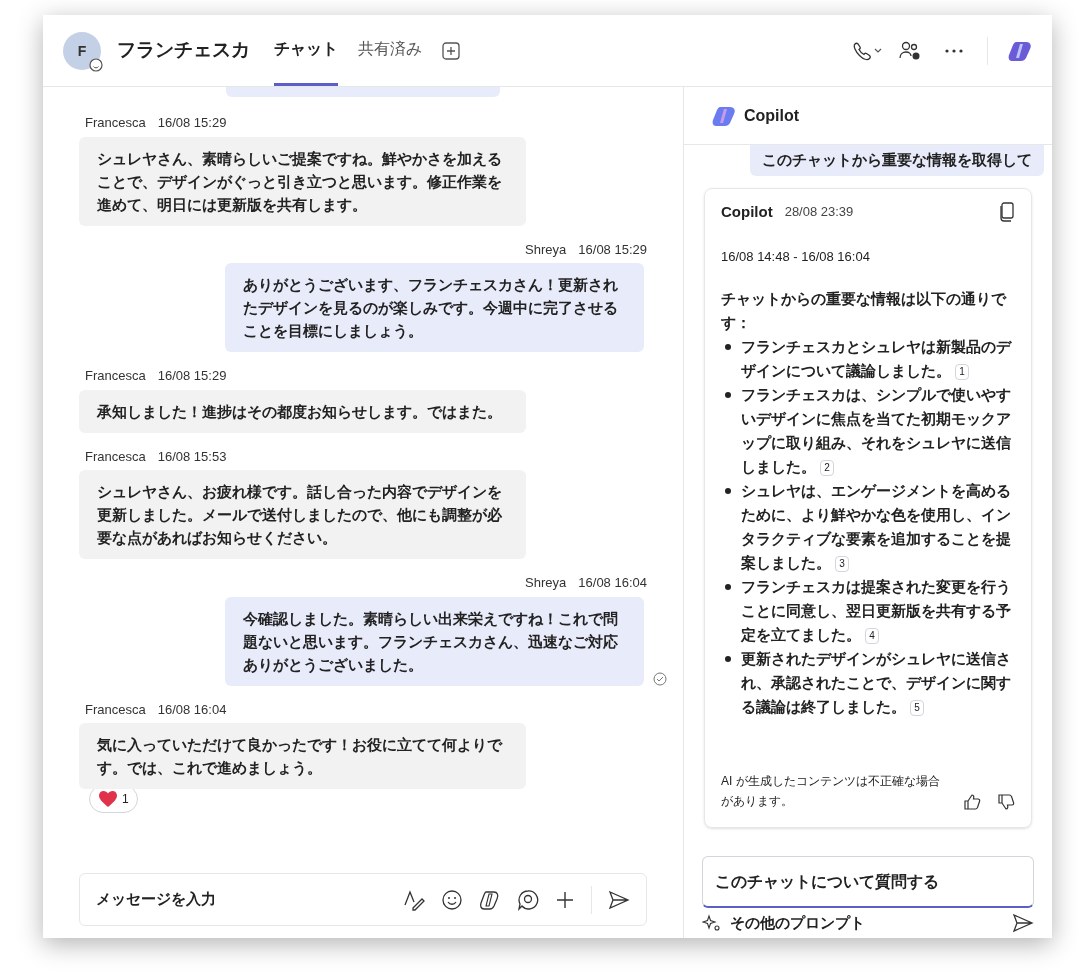  I want to click on sparkle-icon, so click(712, 923).